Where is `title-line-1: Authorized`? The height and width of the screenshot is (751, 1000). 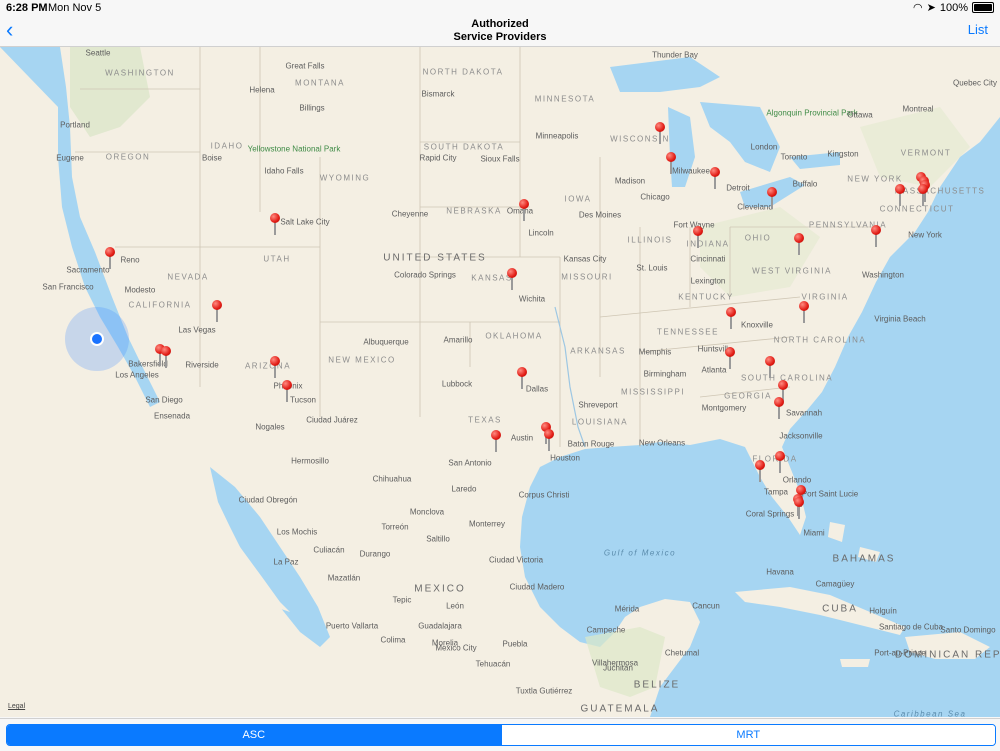 title-line-1: Authorized is located at coordinates (500, 24).